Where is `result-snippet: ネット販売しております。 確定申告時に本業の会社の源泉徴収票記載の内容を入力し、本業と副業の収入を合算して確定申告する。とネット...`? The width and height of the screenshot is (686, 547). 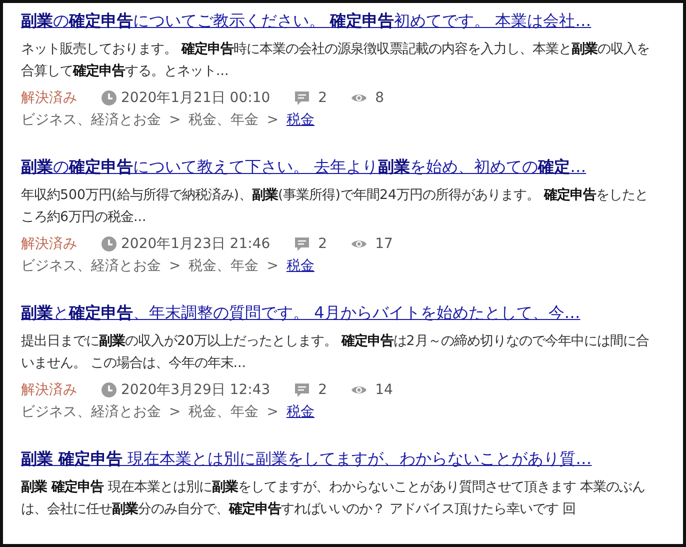
result-snippet: ネット販売しております。 確定申告時に本業の会社の源泉徴収票記載の内容を入力し、本業と副業の収入を合算して確定申告する。とネット... is located at coordinates (335, 60).